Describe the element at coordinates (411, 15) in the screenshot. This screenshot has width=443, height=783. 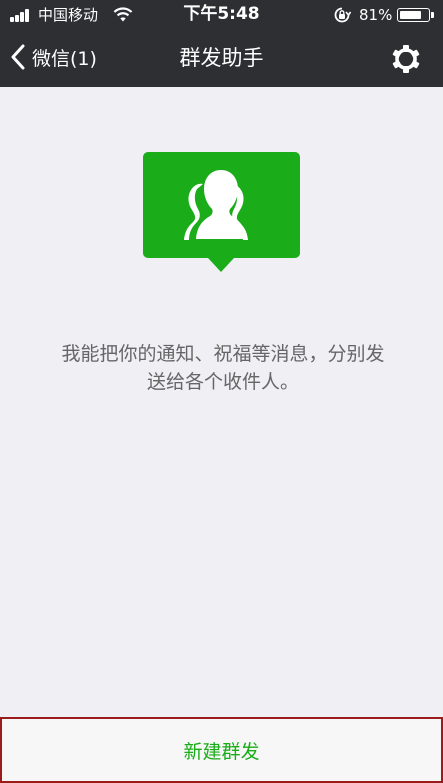
I see `battery-fill` at that location.